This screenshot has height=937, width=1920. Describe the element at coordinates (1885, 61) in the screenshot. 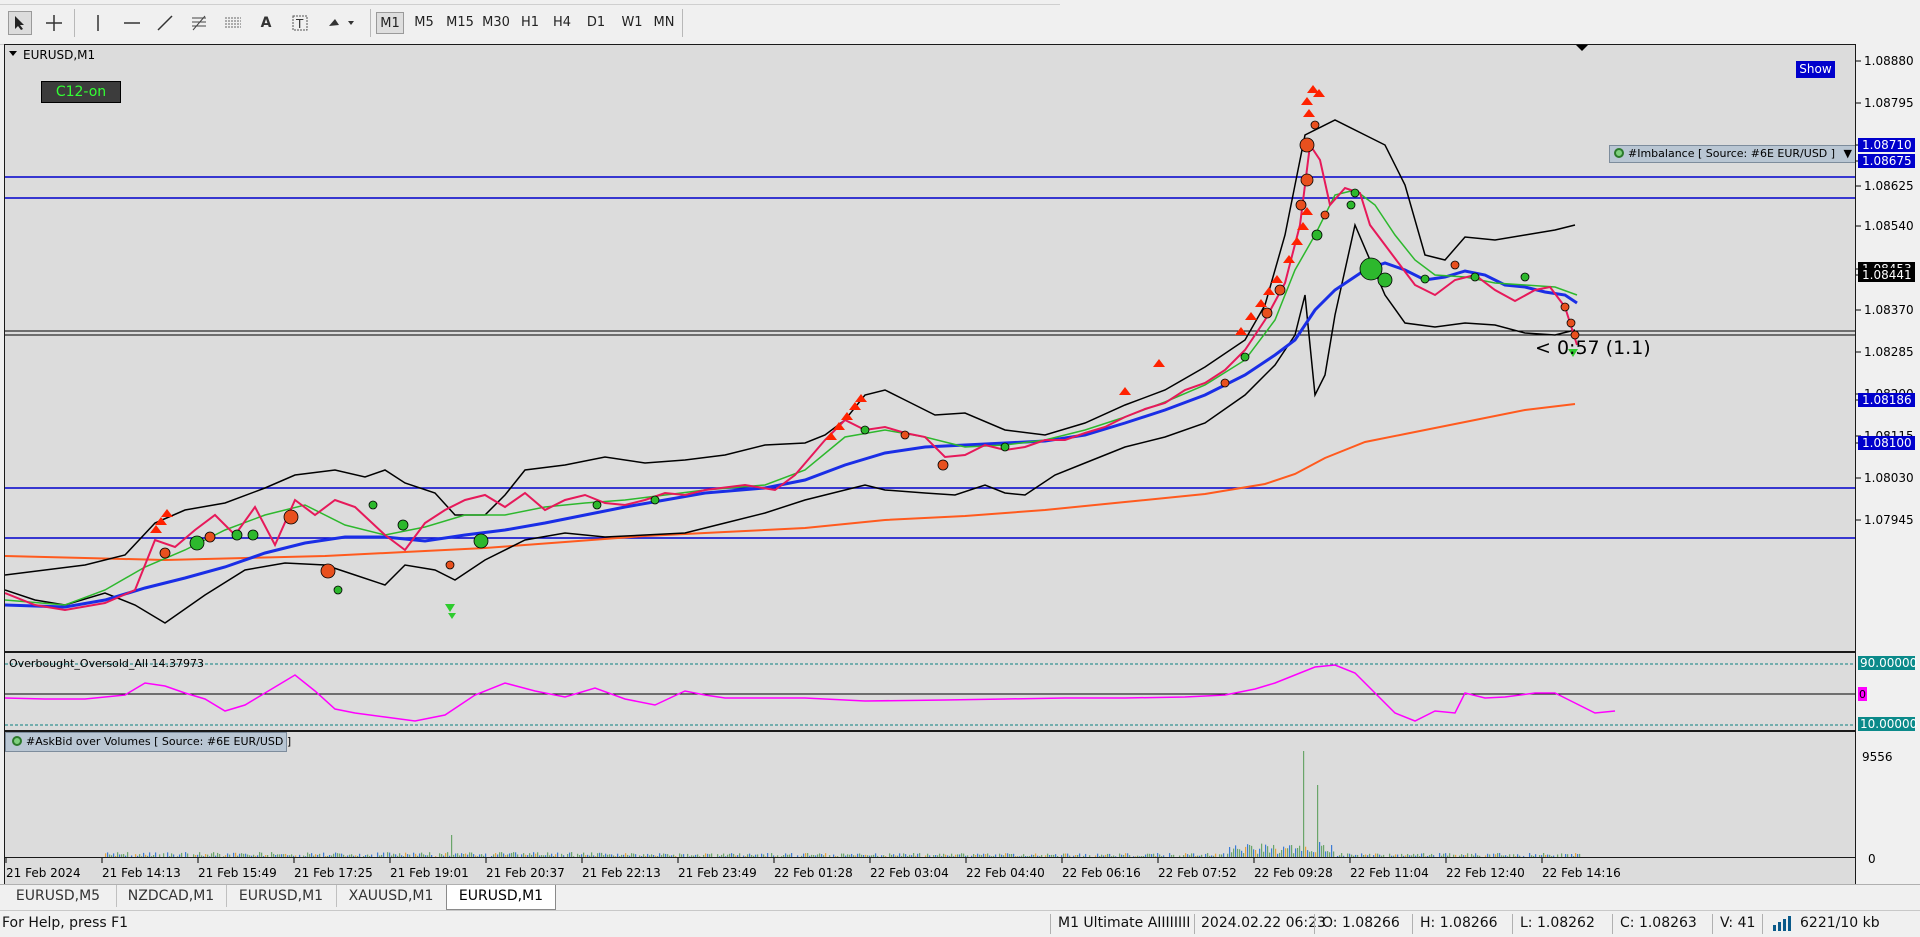

I see `price-label: 1.08880` at that location.